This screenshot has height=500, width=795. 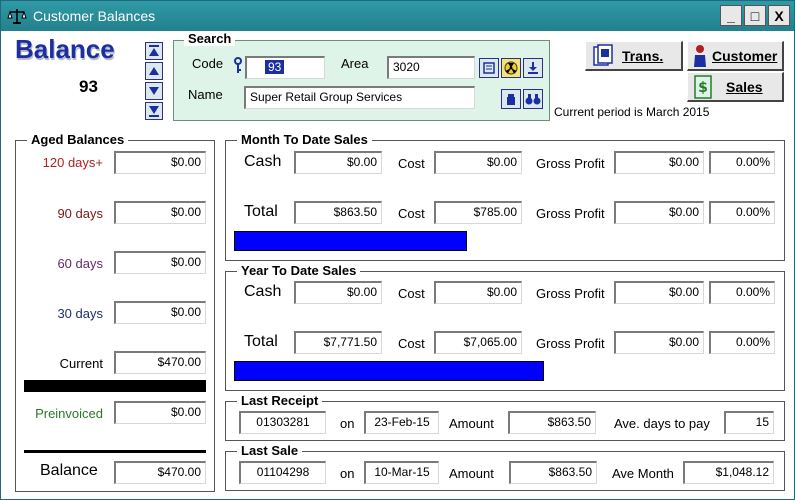 I want to click on up-arrow-icon, so click(x=154, y=71).